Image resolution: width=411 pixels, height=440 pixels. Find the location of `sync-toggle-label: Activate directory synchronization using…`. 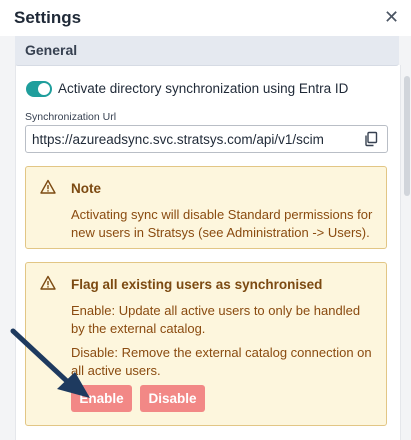

sync-toggle-label: Activate directory synchronization using… is located at coordinates (203, 88).